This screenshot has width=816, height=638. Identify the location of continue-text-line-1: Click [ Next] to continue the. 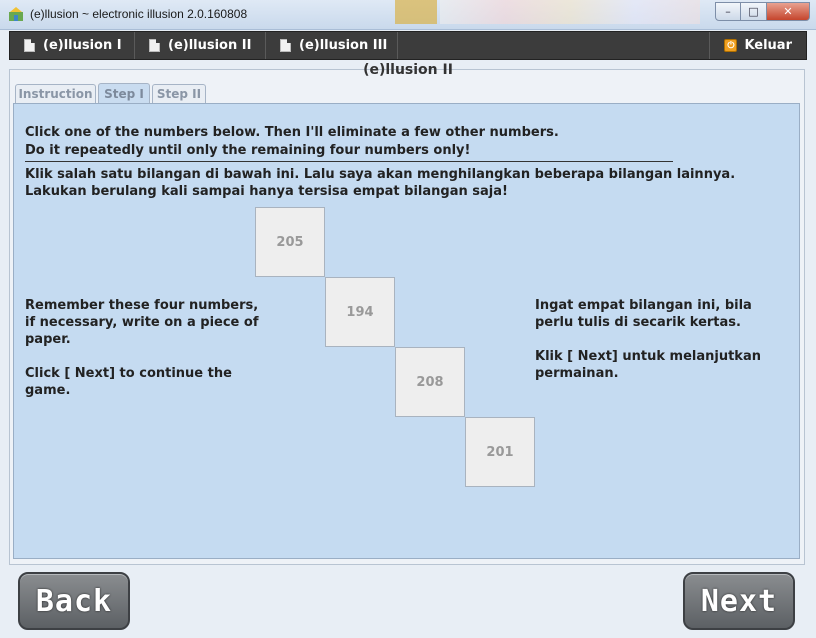
(128, 373).